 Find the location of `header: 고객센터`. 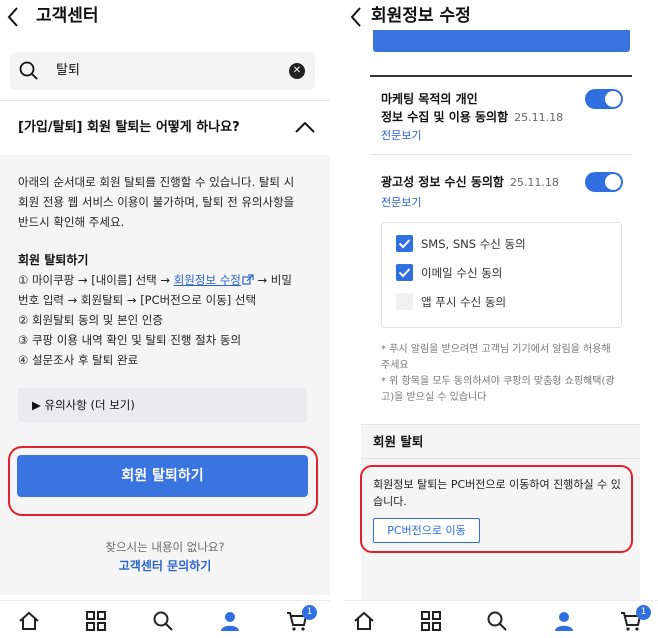

header: 고객센터 is located at coordinates (165, 17).